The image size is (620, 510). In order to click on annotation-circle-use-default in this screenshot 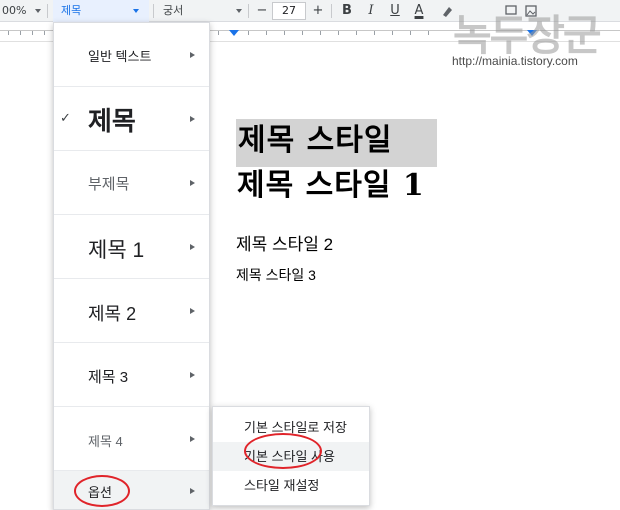, I will do `click(283, 451)`.